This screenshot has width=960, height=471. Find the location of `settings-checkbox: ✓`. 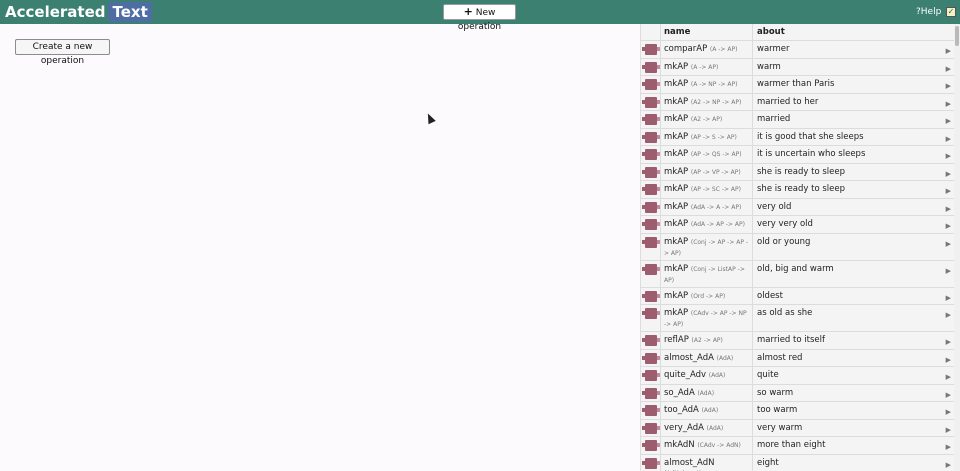

settings-checkbox: ✓ is located at coordinates (951, 12).